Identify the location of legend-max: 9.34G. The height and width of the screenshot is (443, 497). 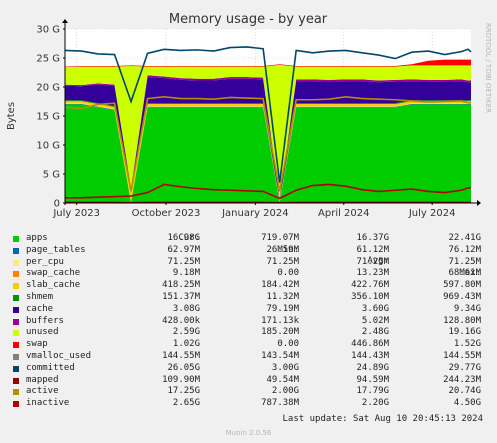
(467, 308).